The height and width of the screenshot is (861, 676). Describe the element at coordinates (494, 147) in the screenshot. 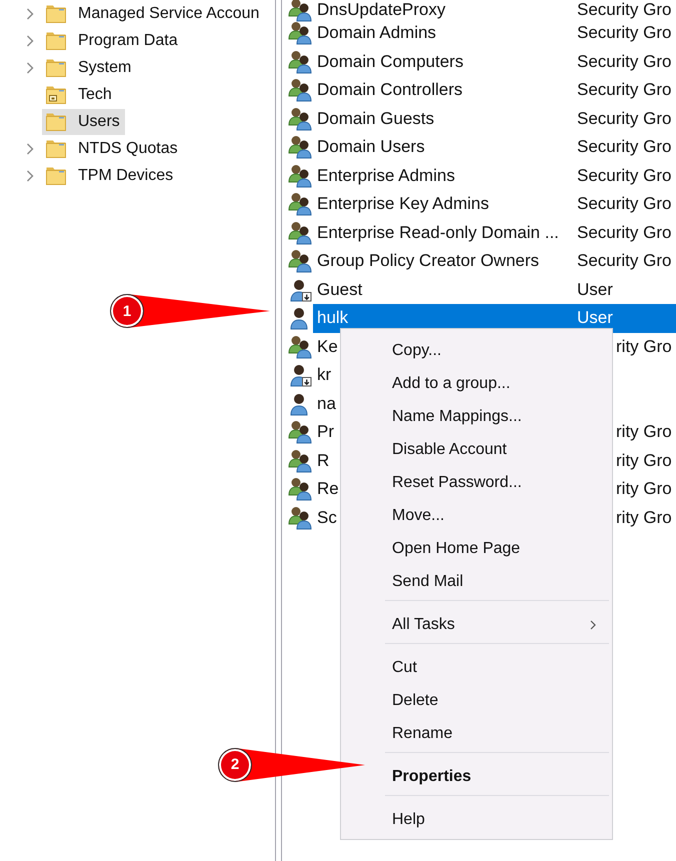

I see `list-item: Domain Users Security Gro` at that location.